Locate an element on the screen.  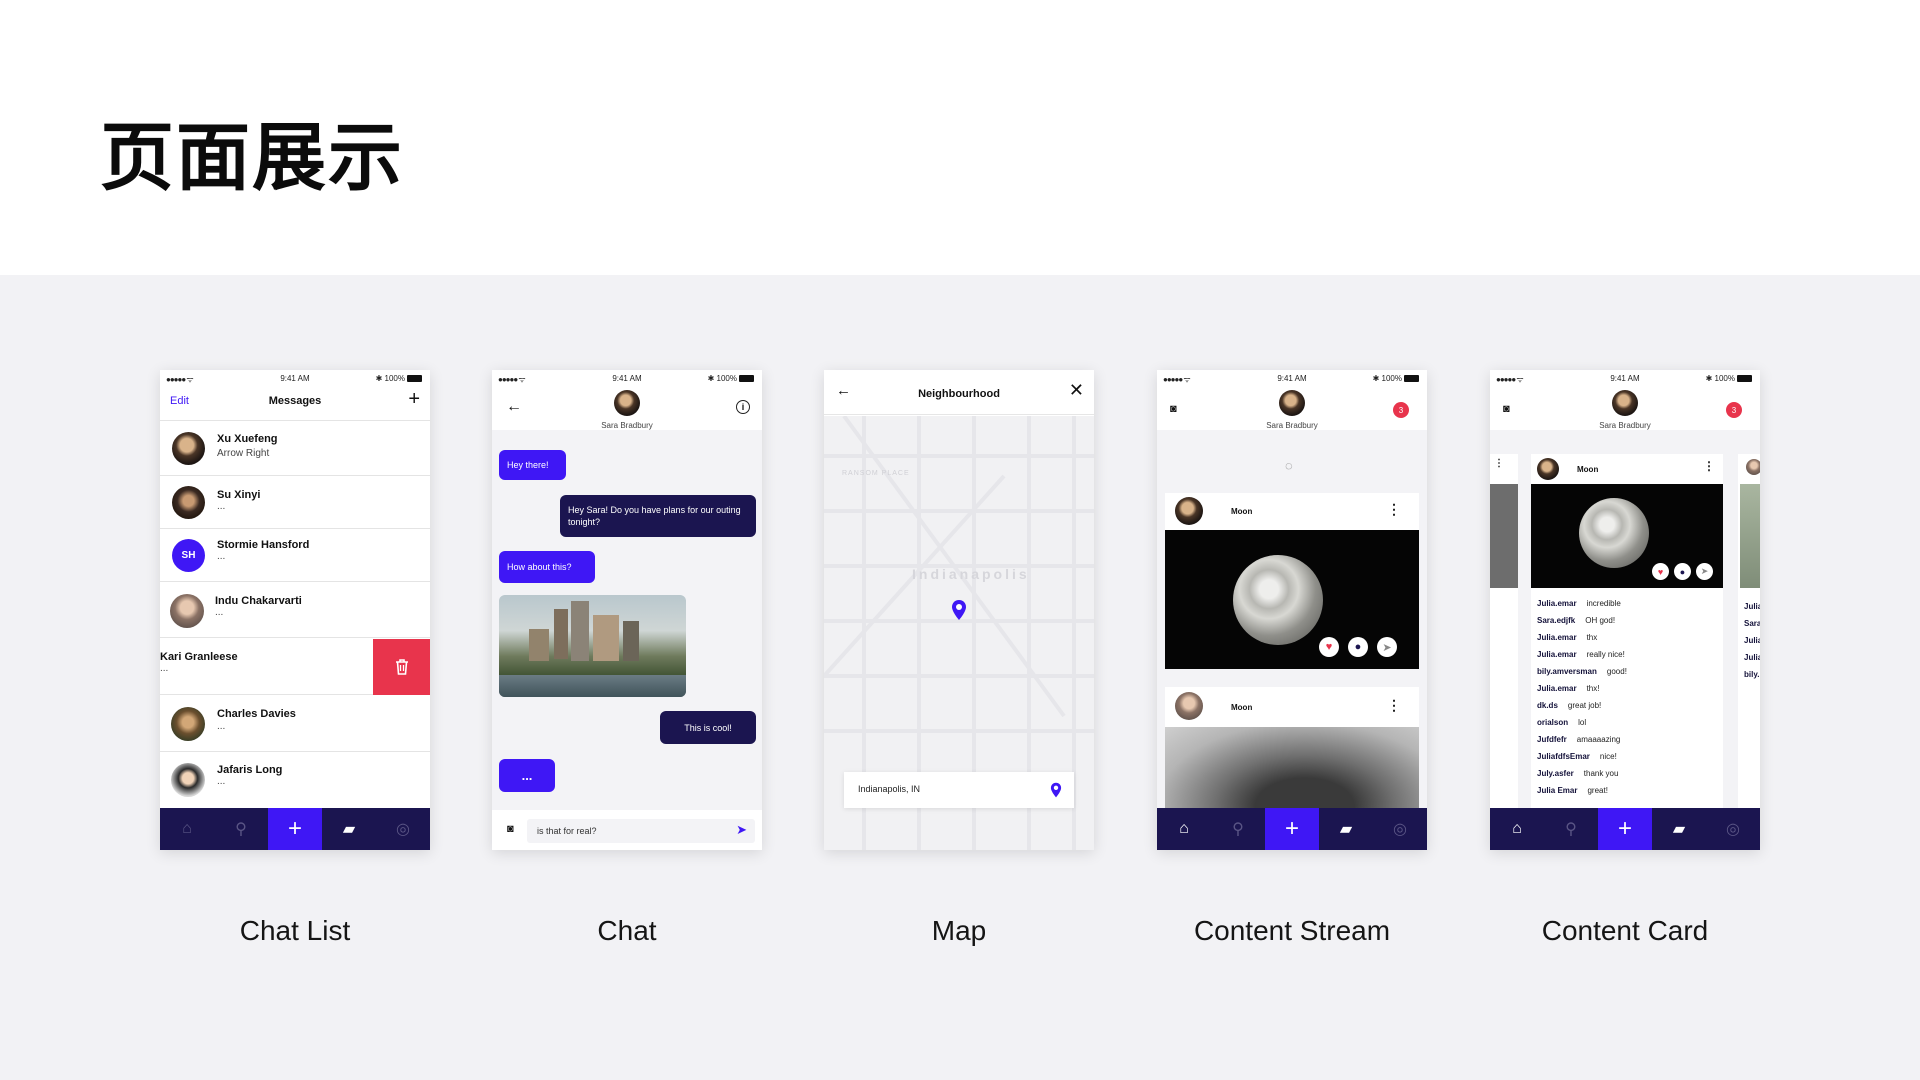
add-chat-button: + is located at coordinates (414, 399).